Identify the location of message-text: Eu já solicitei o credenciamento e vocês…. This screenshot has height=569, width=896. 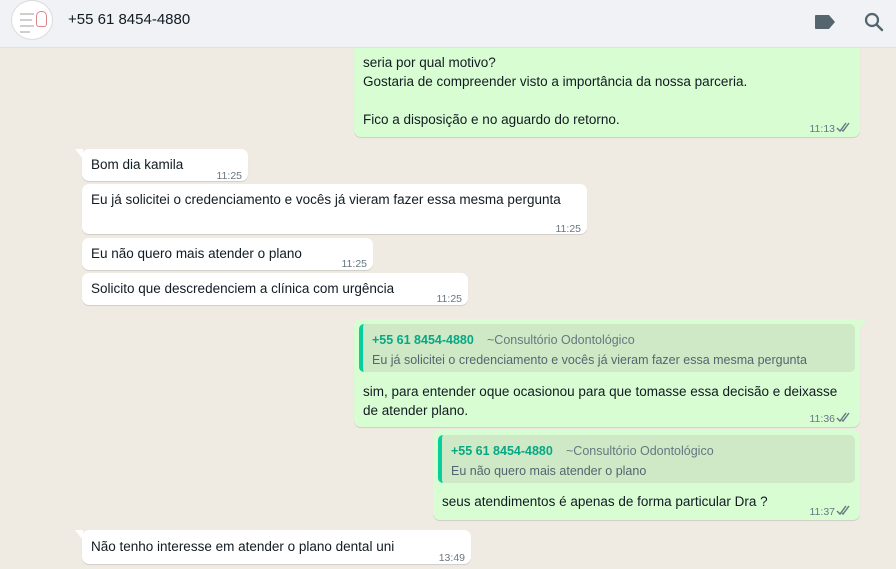
(326, 199).